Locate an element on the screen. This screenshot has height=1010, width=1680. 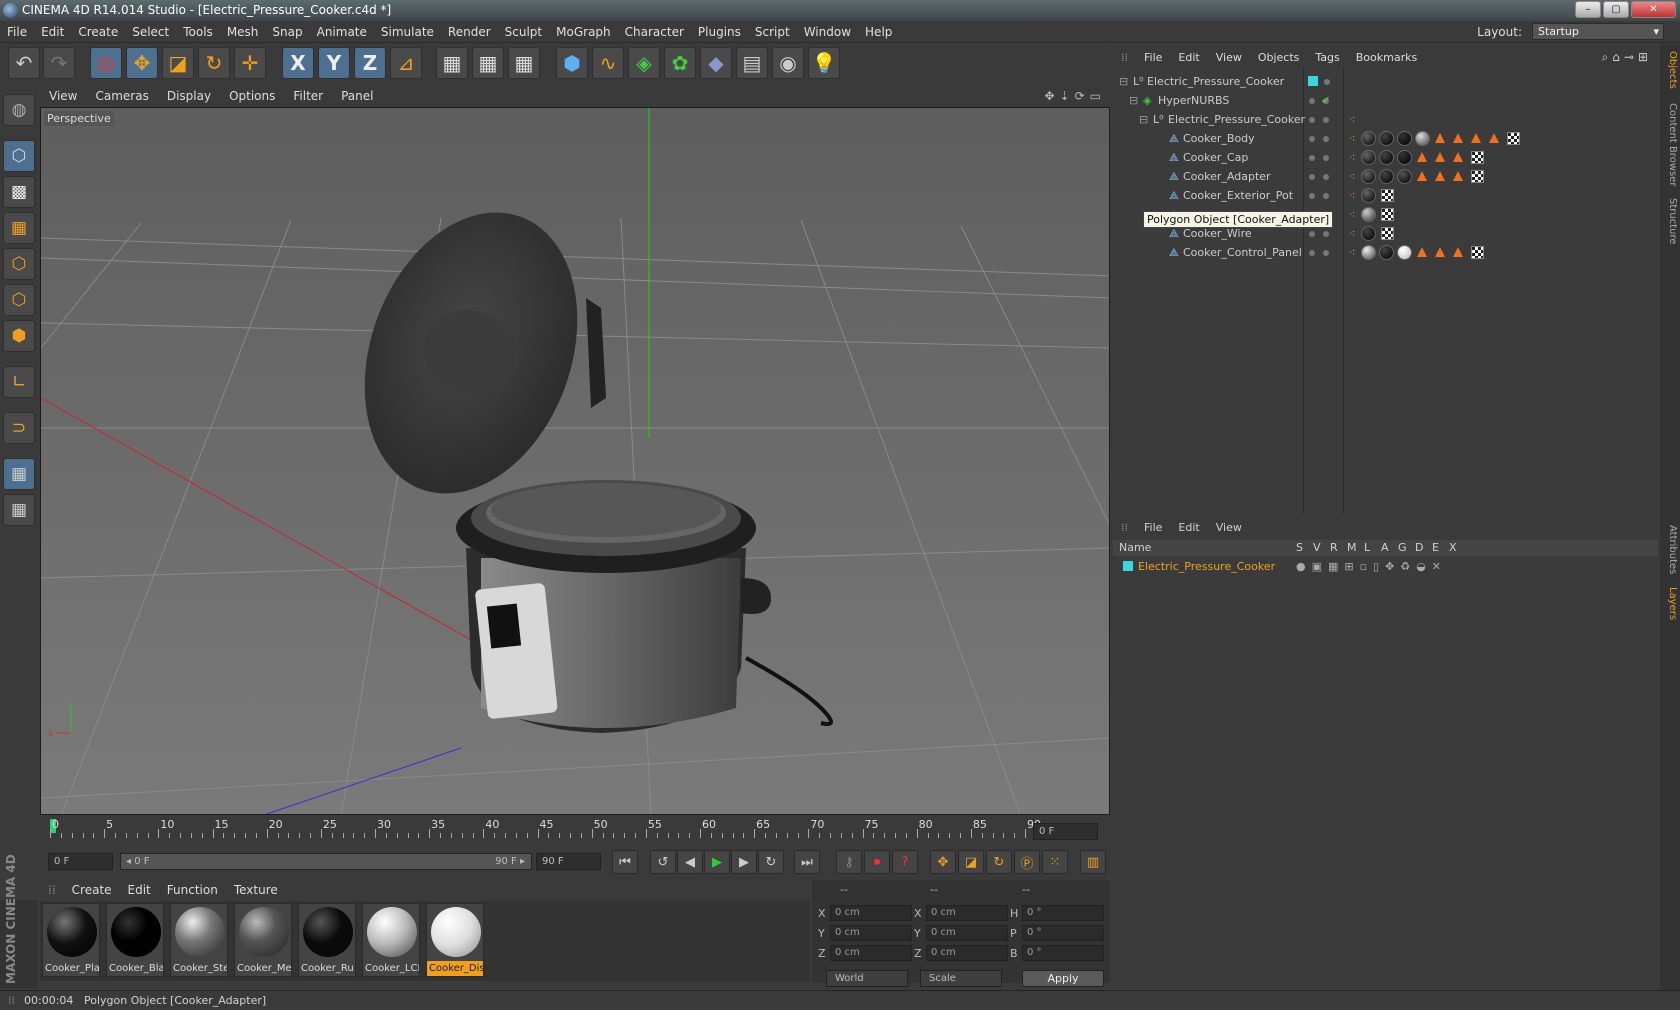
object-row: ⊟ ◈ HyperNURBS ✔ is located at coordinates (1385, 100).